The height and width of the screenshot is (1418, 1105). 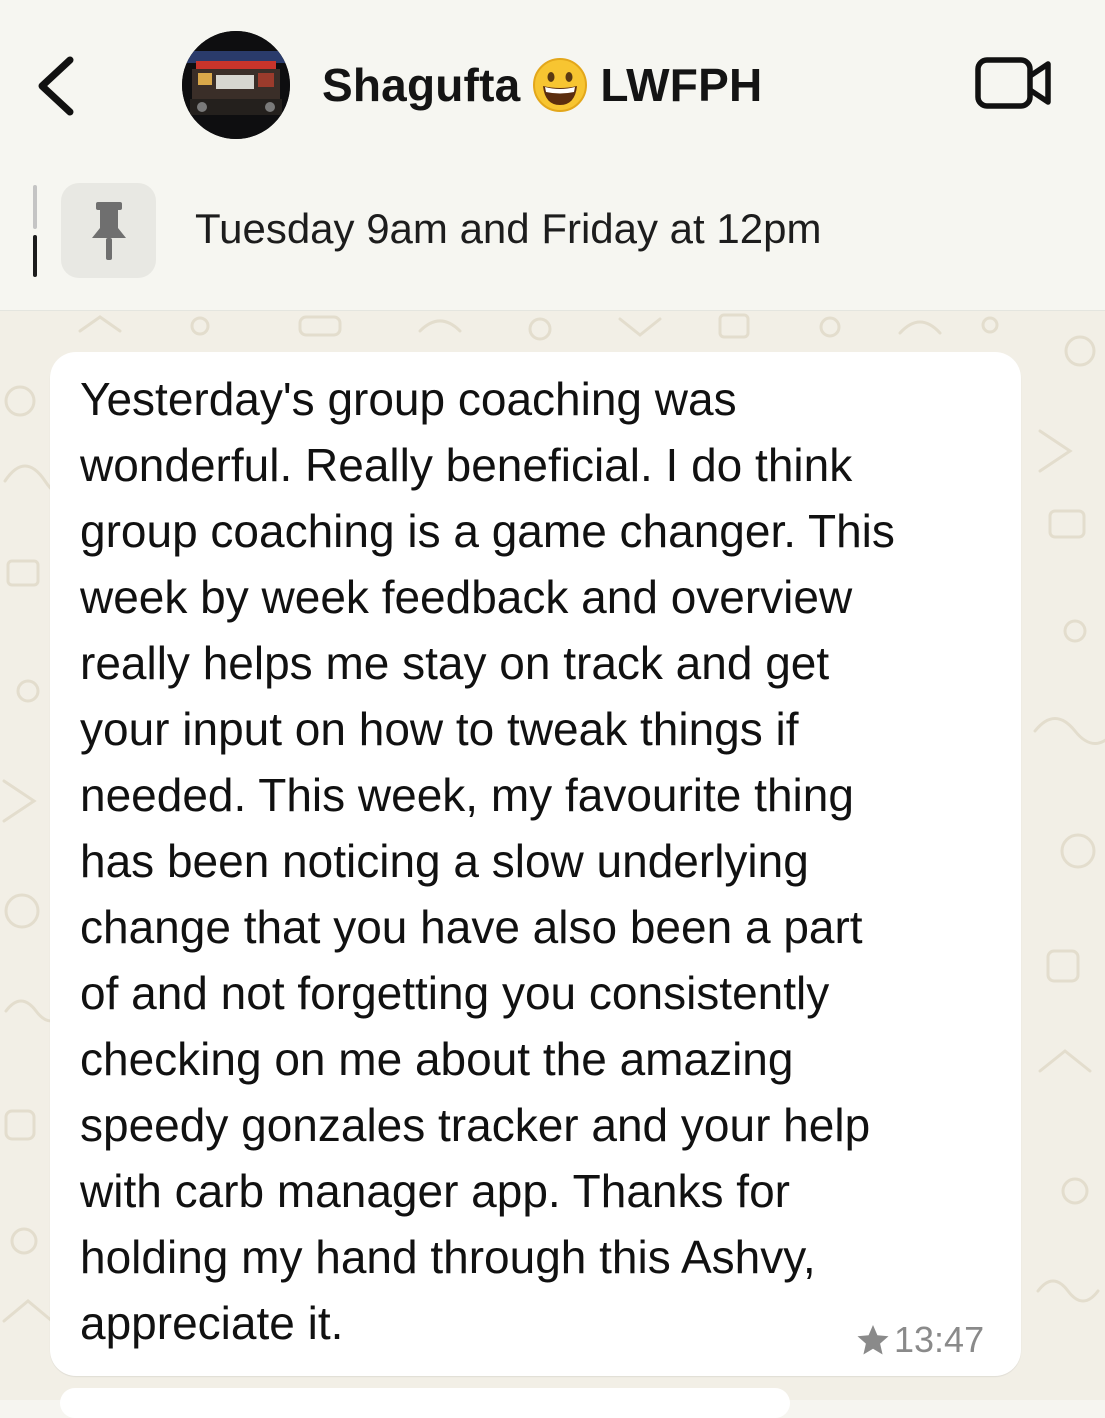 I want to click on pinned-indicator-active, so click(x=35, y=256).